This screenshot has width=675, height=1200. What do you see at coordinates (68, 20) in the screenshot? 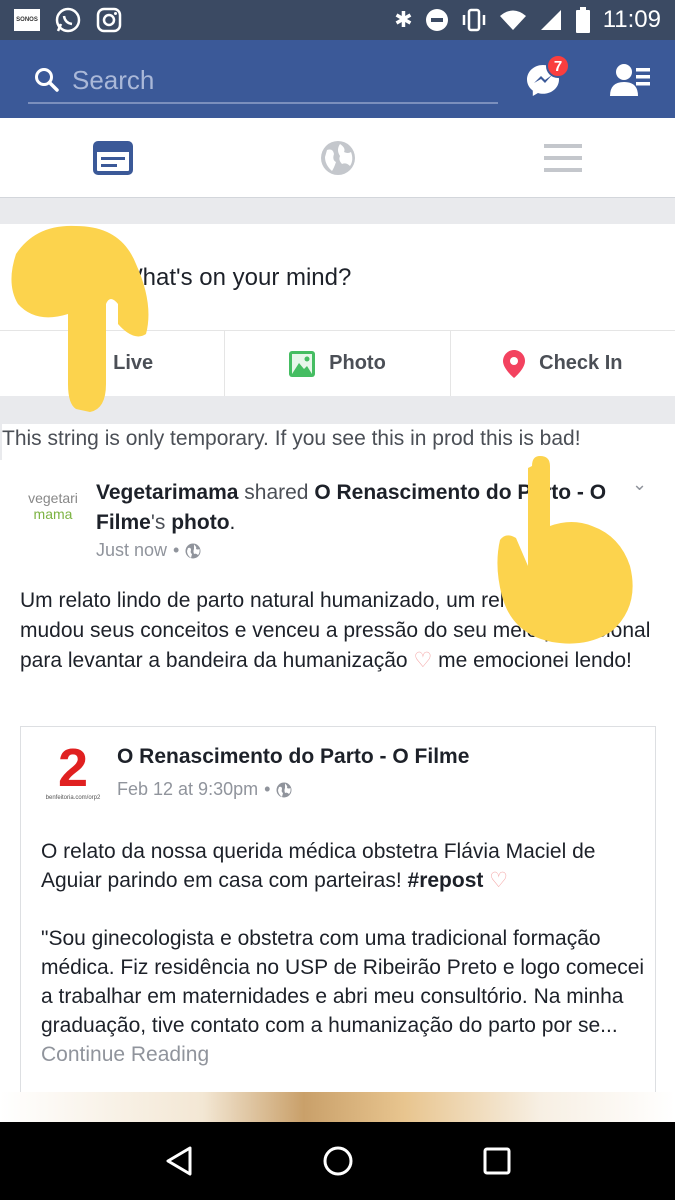
I see `whatsapp-icon` at bounding box center [68, 20].